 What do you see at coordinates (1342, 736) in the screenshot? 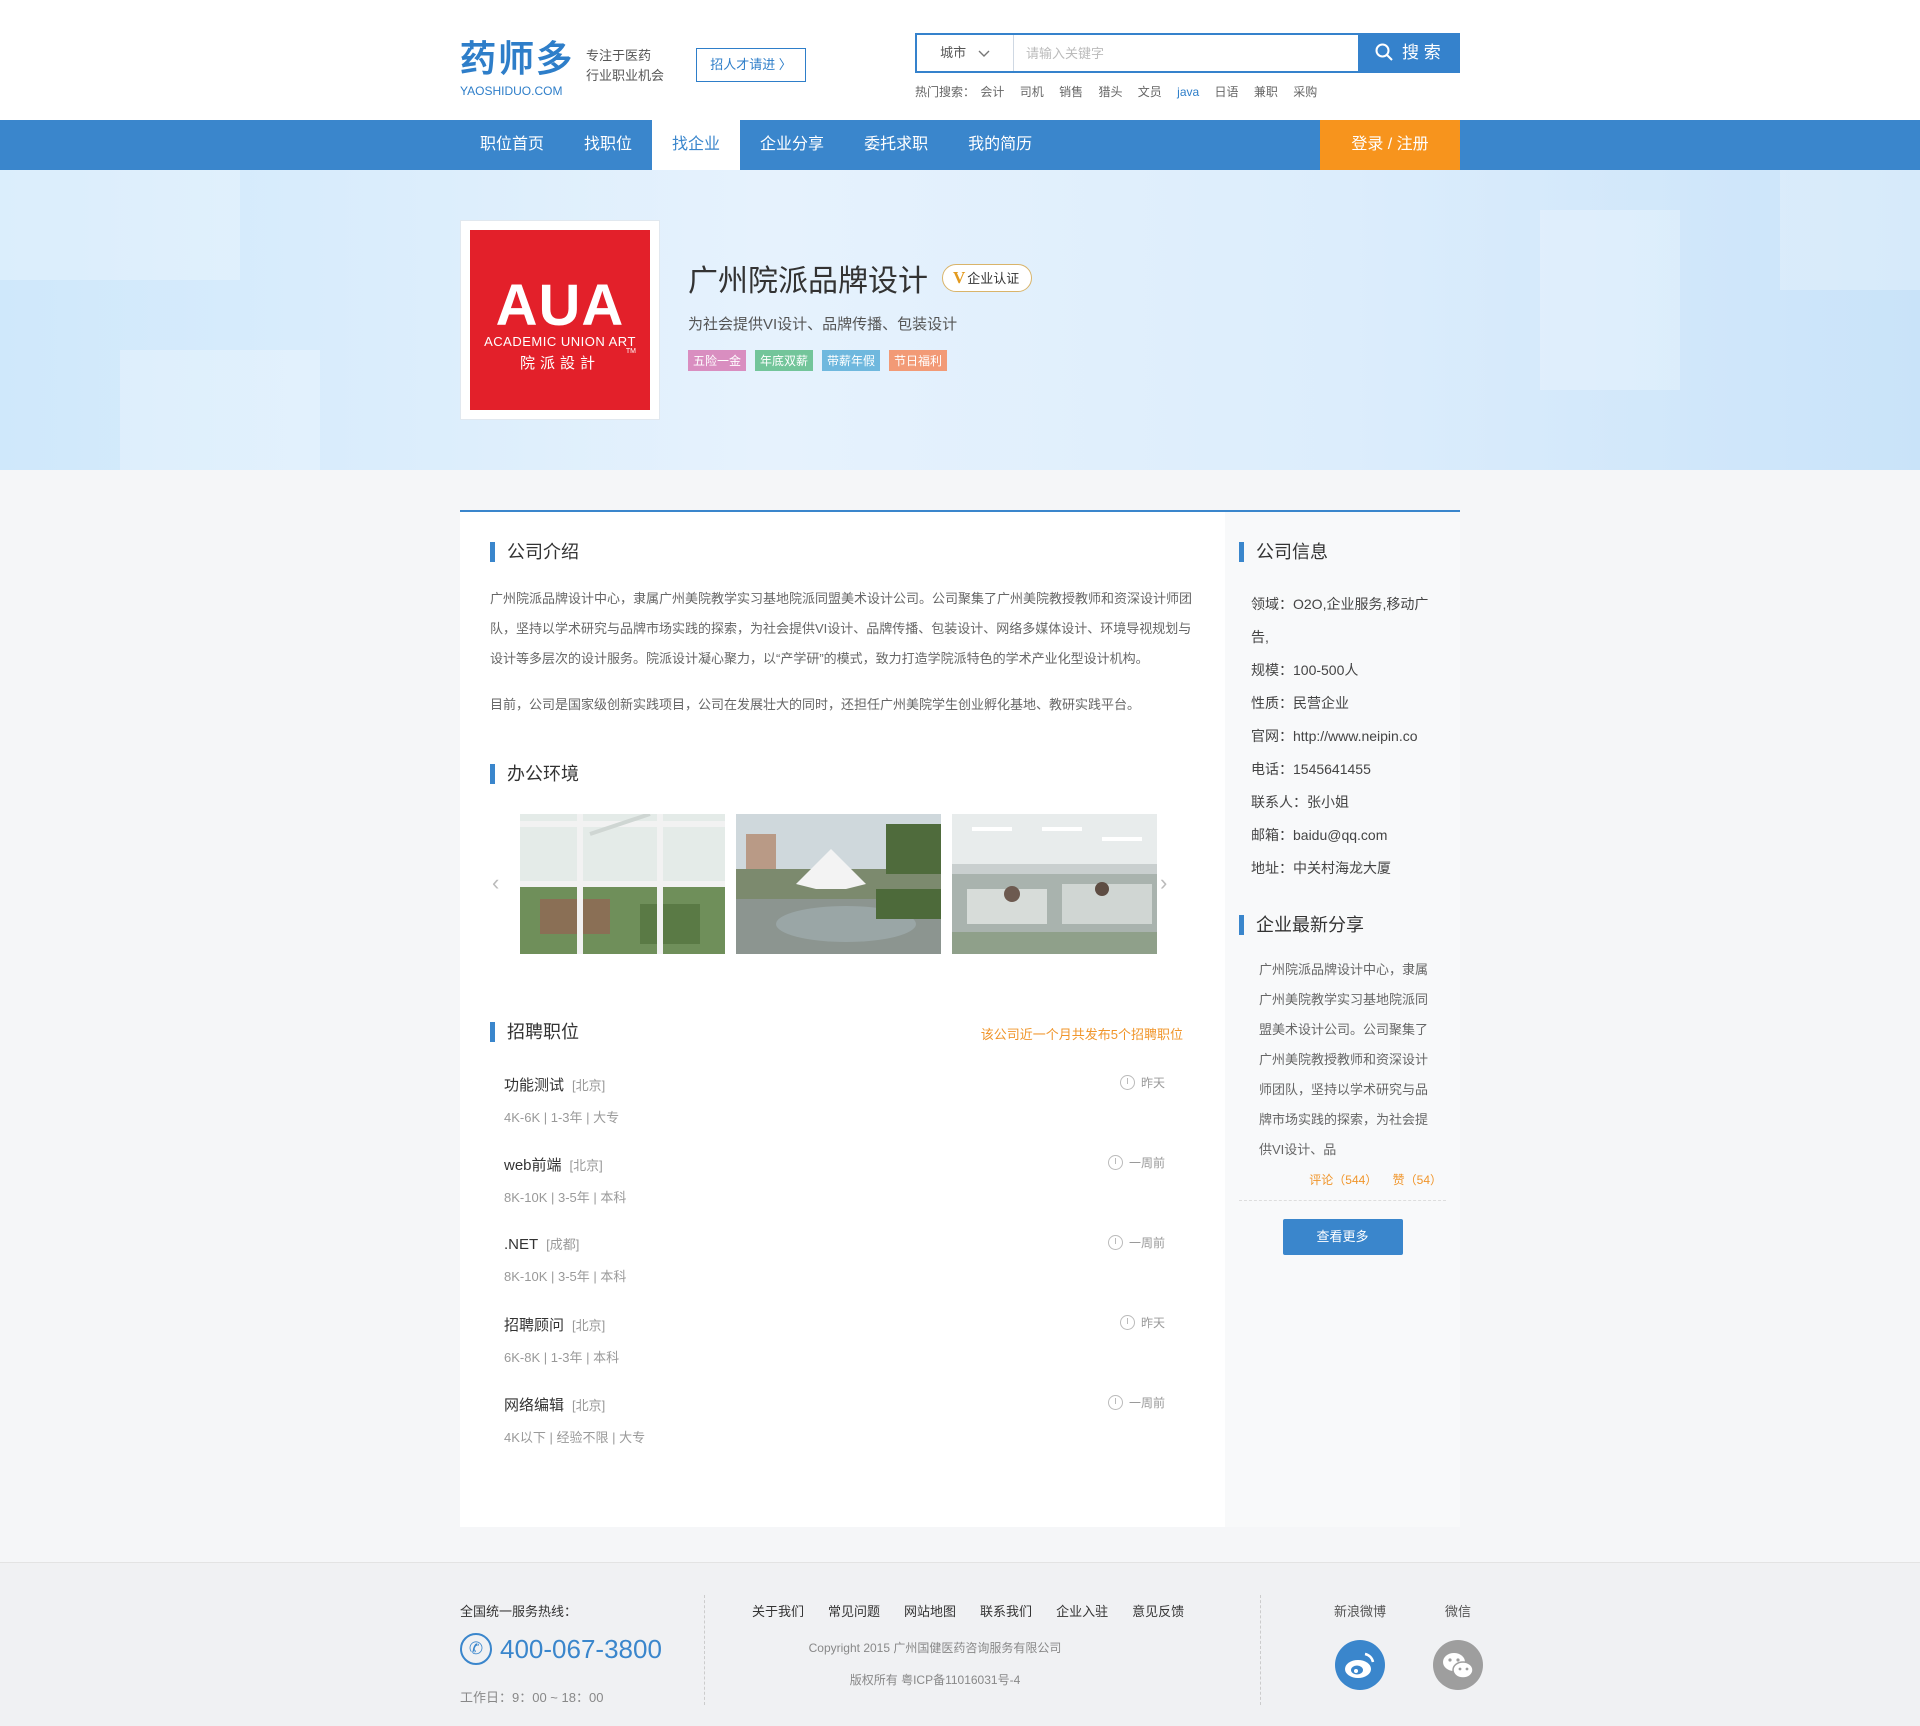
I see `info-website: 官网：http://www.neipin.co` at bounding box center [1342, 736].